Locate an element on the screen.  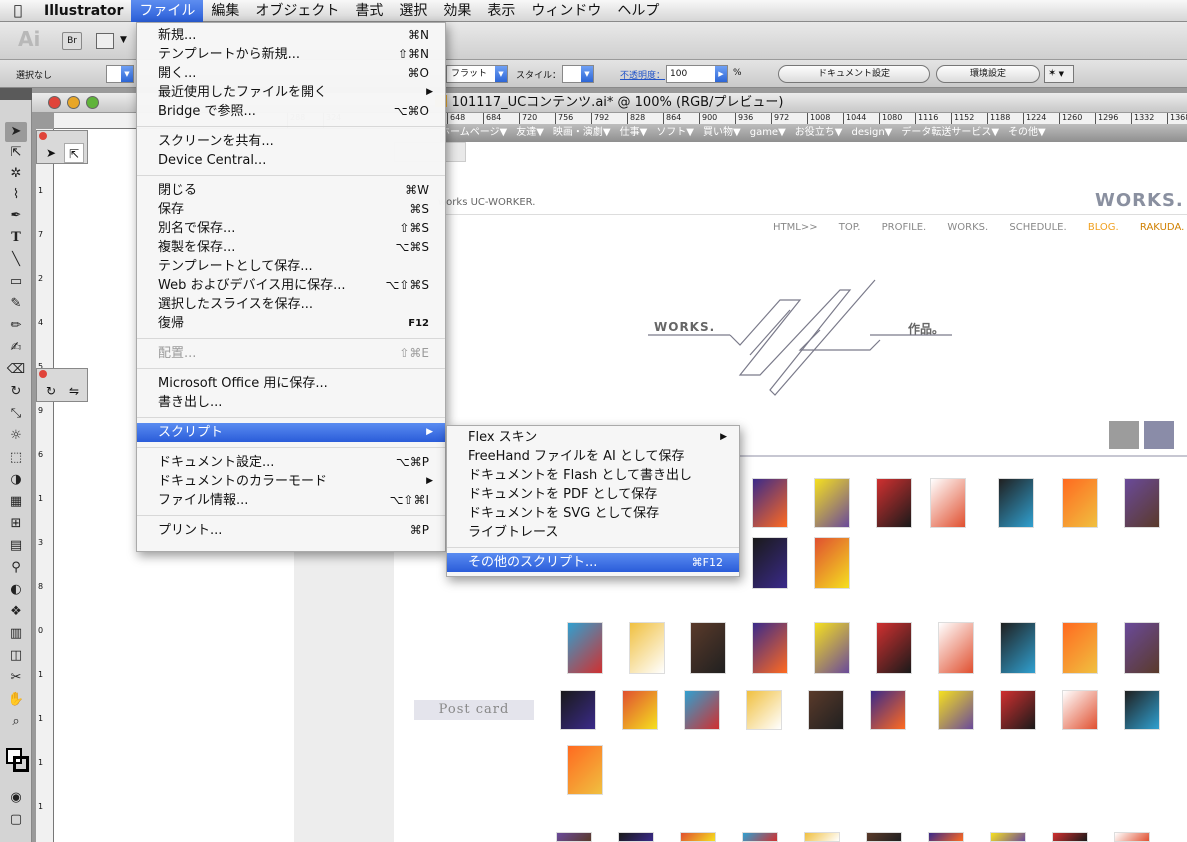
perspective-tool-icon: ▦ is located at coordinates (16, 502).